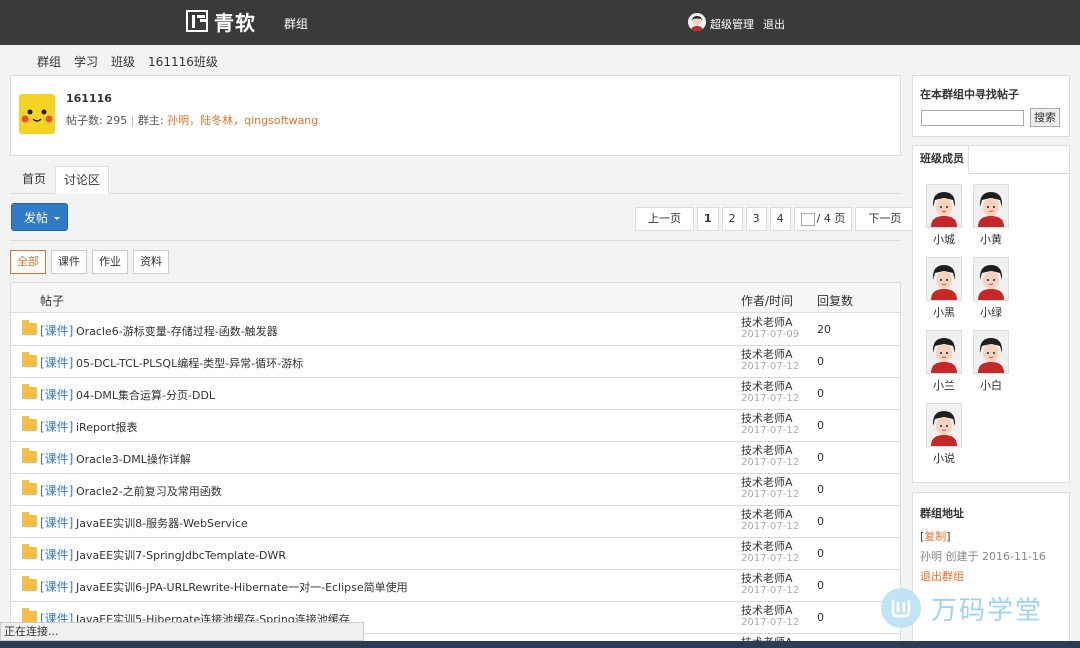 The height and width of the screenshot is (648, 1080). I want to click on next-page-button: 下一页, so click(885, 219).